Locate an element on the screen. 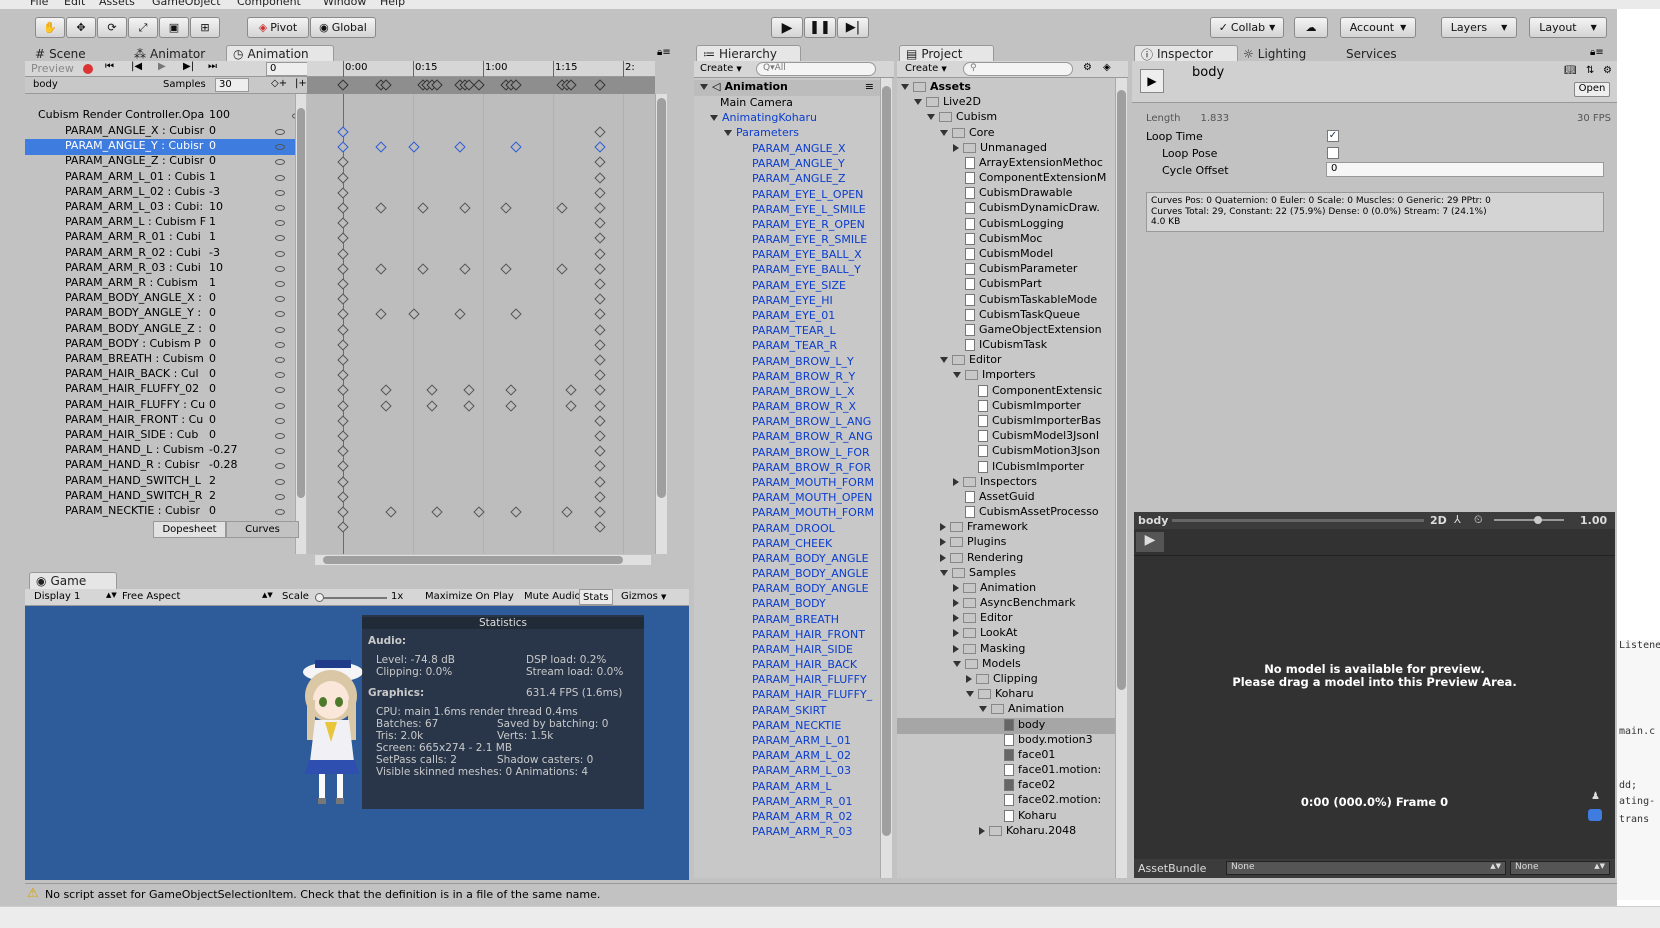  property-value: -0.28 is located at coordinates (223, 464).